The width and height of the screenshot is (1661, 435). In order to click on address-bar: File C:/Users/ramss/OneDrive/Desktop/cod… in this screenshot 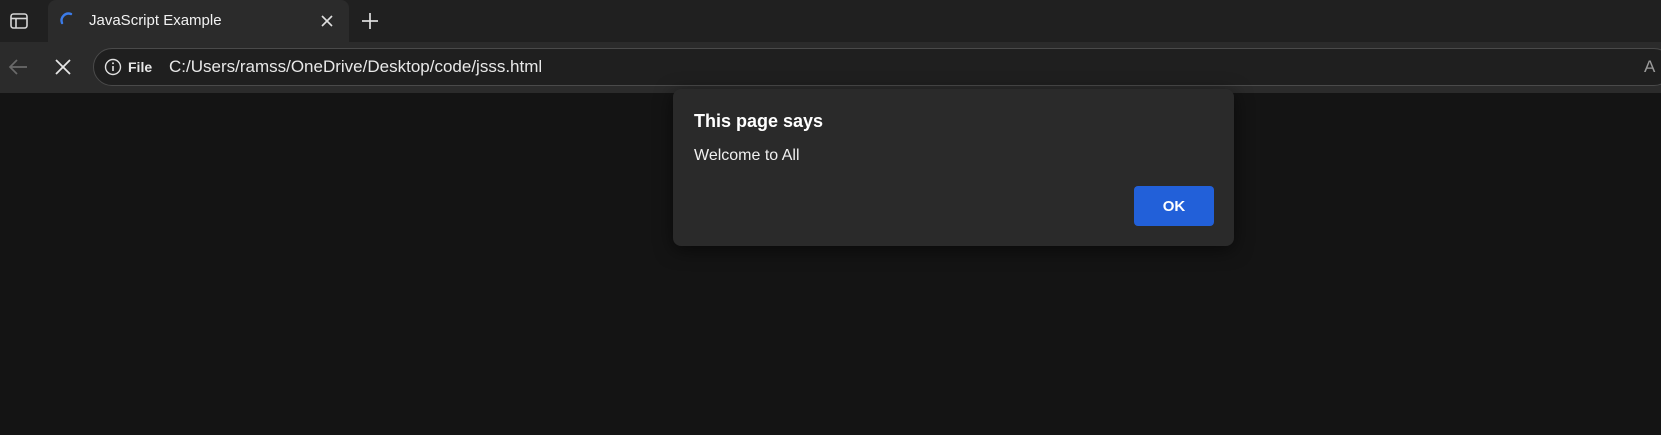, I will do `click(877, 67)`.